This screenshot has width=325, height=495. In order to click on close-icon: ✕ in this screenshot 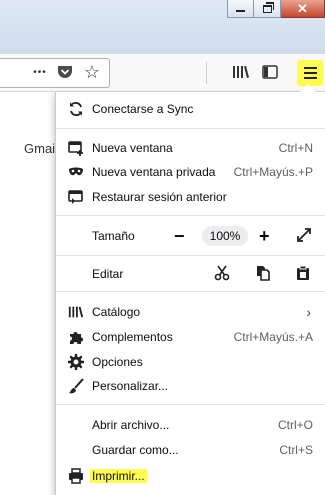, I will do `click(302, 8)`.